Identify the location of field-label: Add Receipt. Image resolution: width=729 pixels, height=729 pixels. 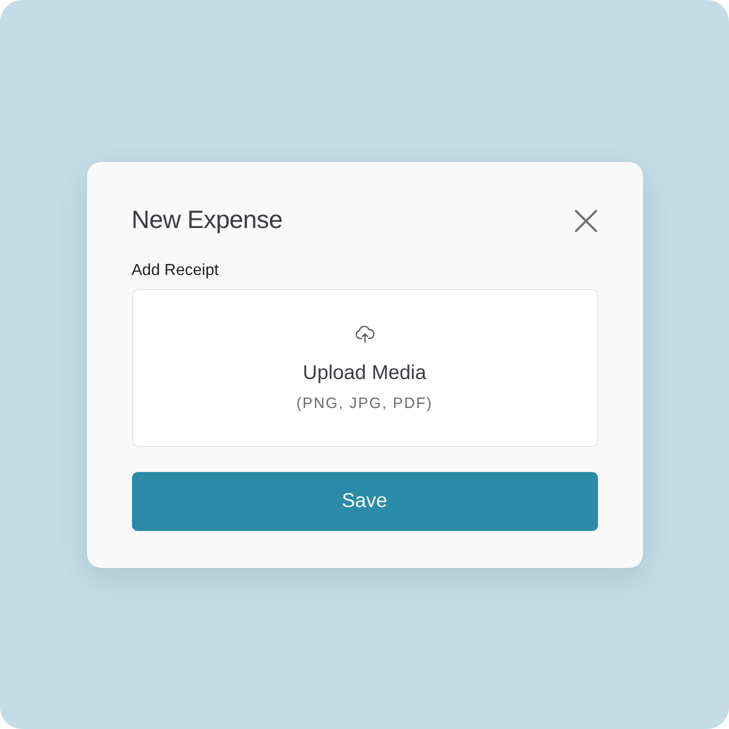
(176, 271).